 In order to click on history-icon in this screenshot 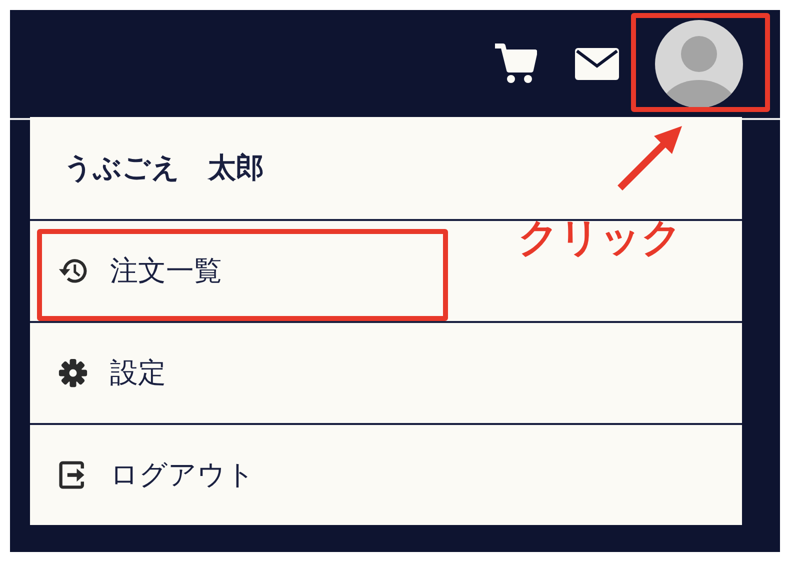, I will do `click(73, 271)`.